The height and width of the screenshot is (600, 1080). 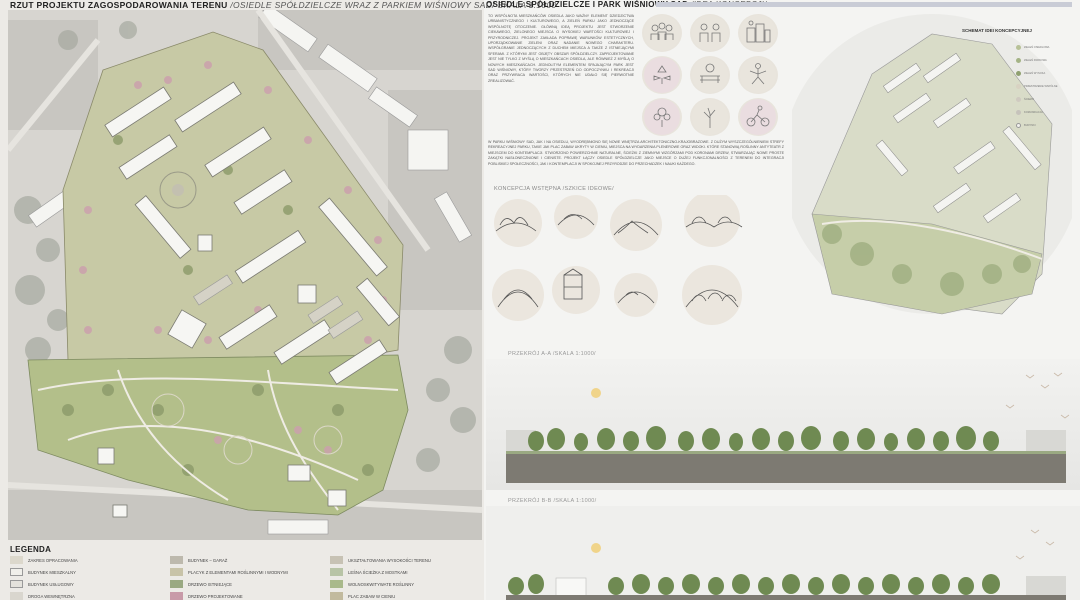 I want to click on legend-item: ZAKRES OPRACOWANIA, so click(x=90, y=560).